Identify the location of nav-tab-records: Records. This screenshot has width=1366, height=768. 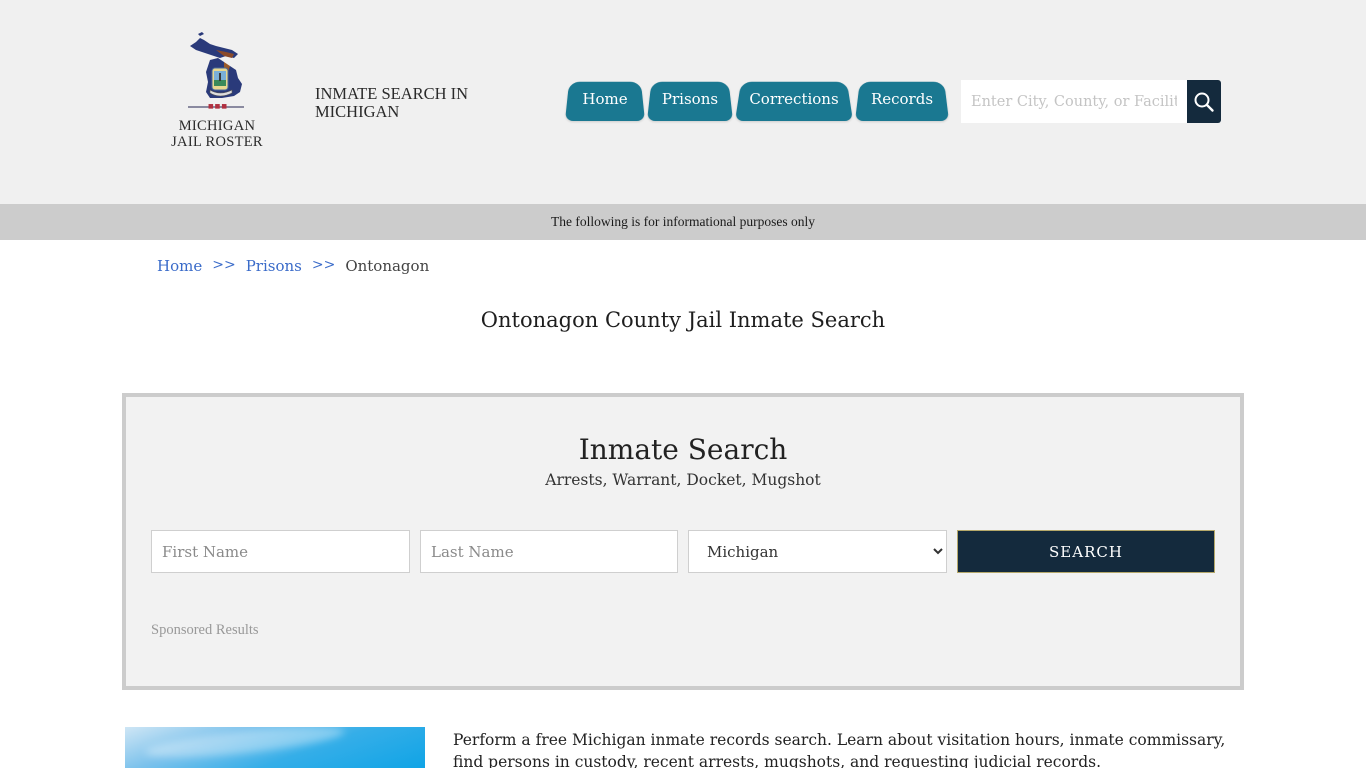
(902, 99).